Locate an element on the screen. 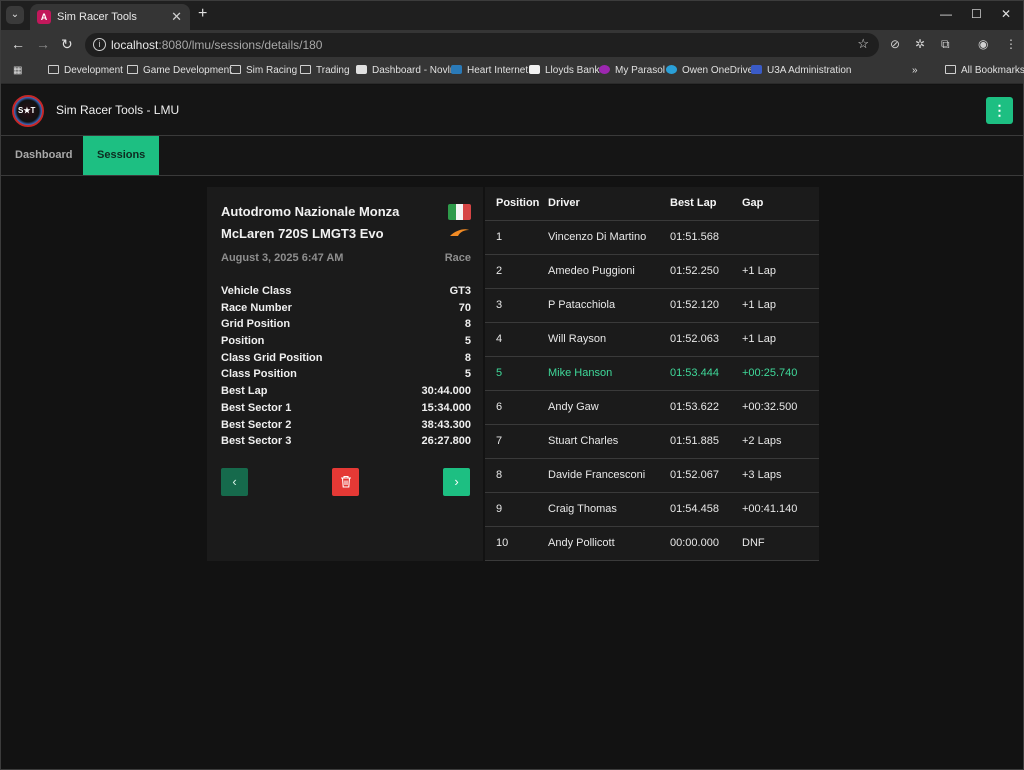  close-window-icon: ✕ is located at coordinates (1006, 14).